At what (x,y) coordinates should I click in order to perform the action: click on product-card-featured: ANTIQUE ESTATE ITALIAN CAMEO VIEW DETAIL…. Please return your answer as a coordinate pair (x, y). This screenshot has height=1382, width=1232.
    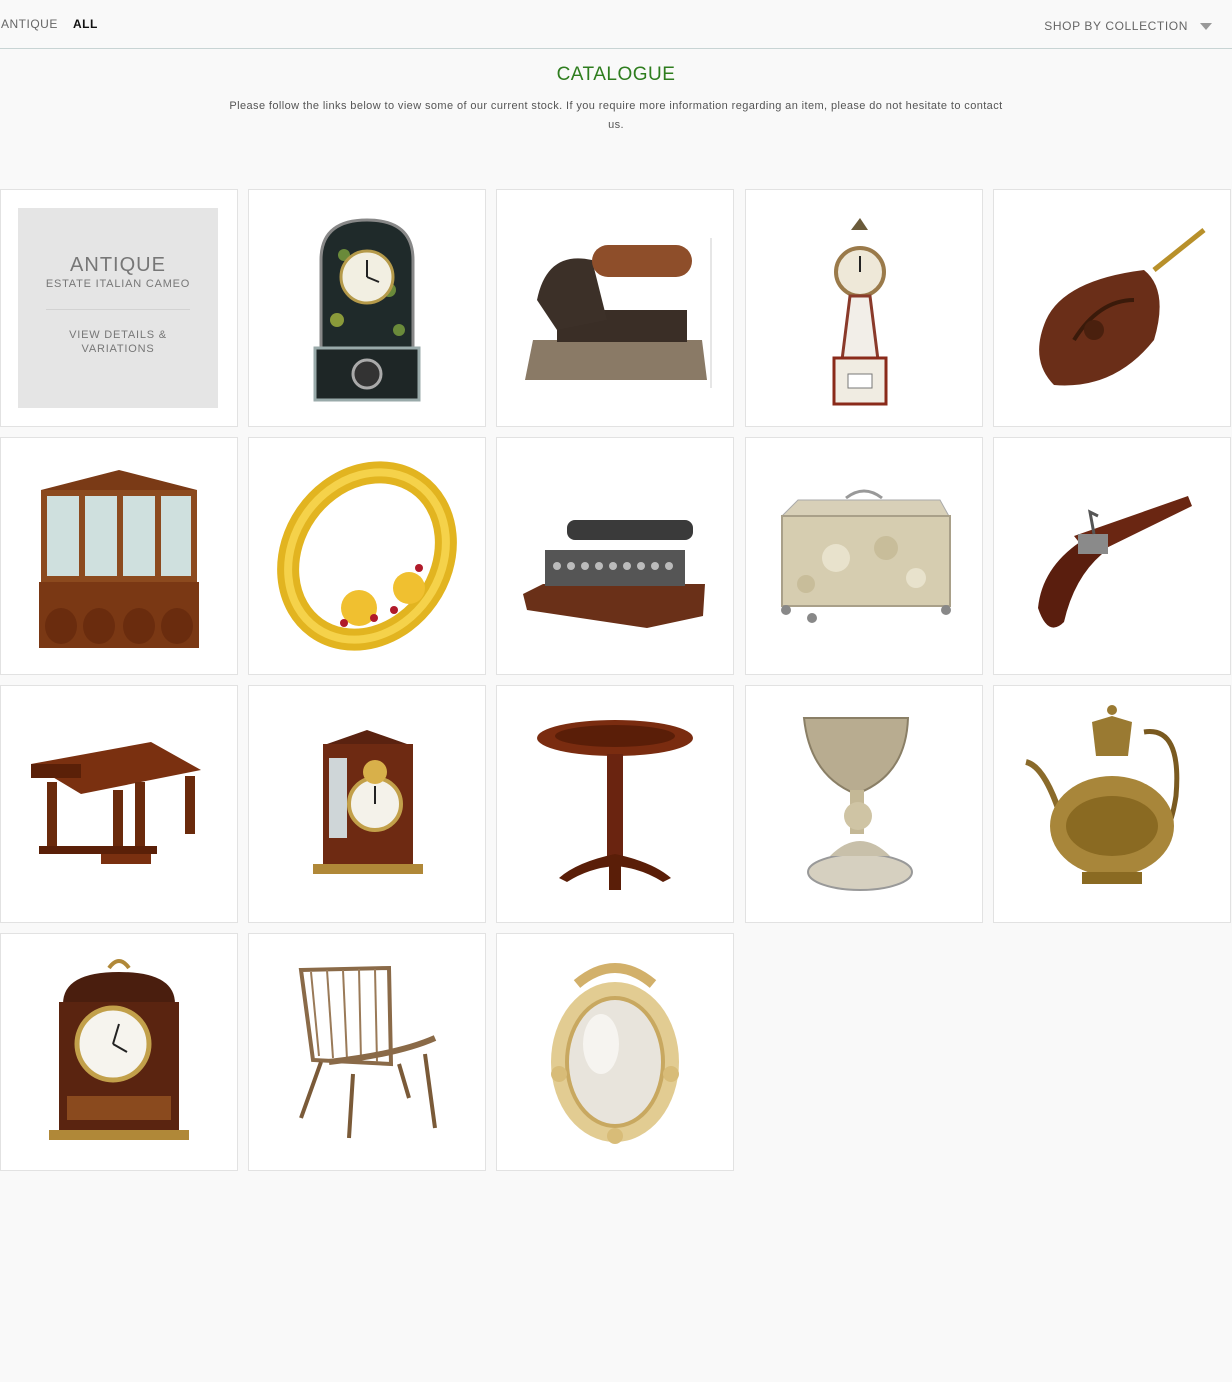
    Looking at the image, I should click on (119, 308).